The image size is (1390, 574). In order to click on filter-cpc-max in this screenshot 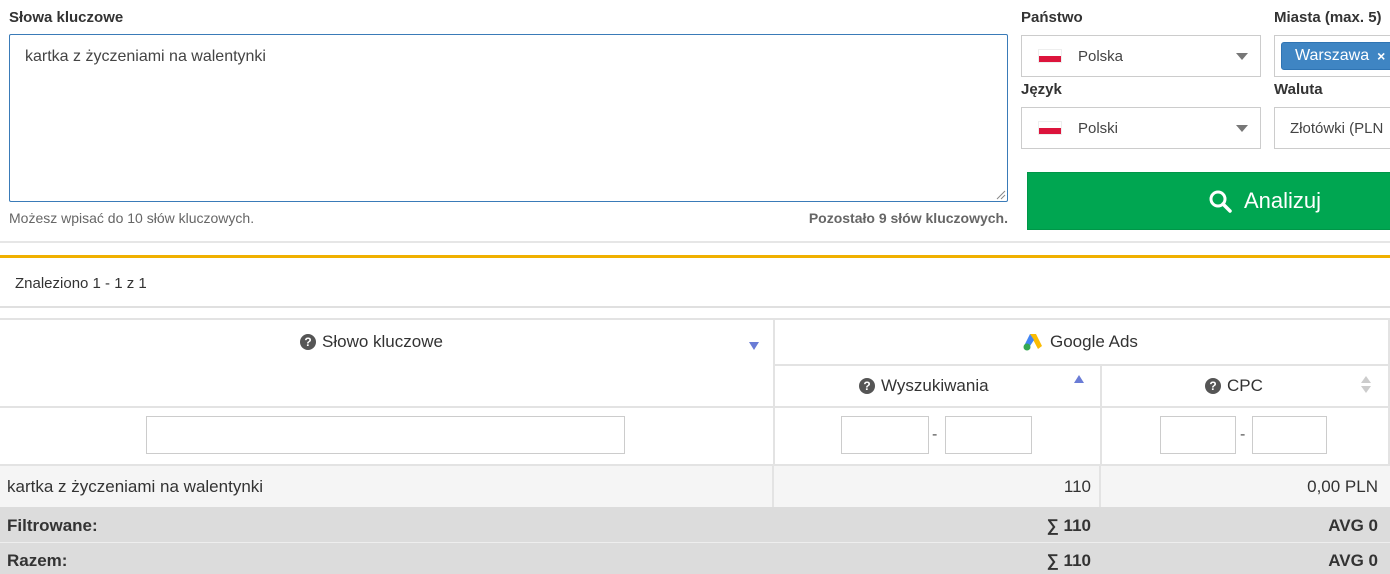, I will do `click(1289, 435)`.